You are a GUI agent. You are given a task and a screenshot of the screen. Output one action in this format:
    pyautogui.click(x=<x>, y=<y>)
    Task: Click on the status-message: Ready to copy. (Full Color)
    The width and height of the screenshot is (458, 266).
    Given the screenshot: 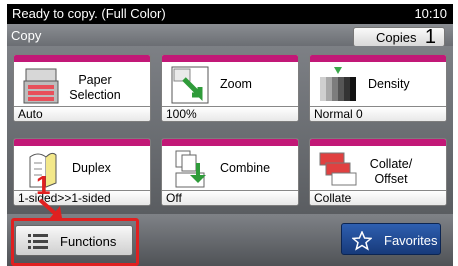 What is the action you would take?
    pyautogui.click(x=89, y=13)
    